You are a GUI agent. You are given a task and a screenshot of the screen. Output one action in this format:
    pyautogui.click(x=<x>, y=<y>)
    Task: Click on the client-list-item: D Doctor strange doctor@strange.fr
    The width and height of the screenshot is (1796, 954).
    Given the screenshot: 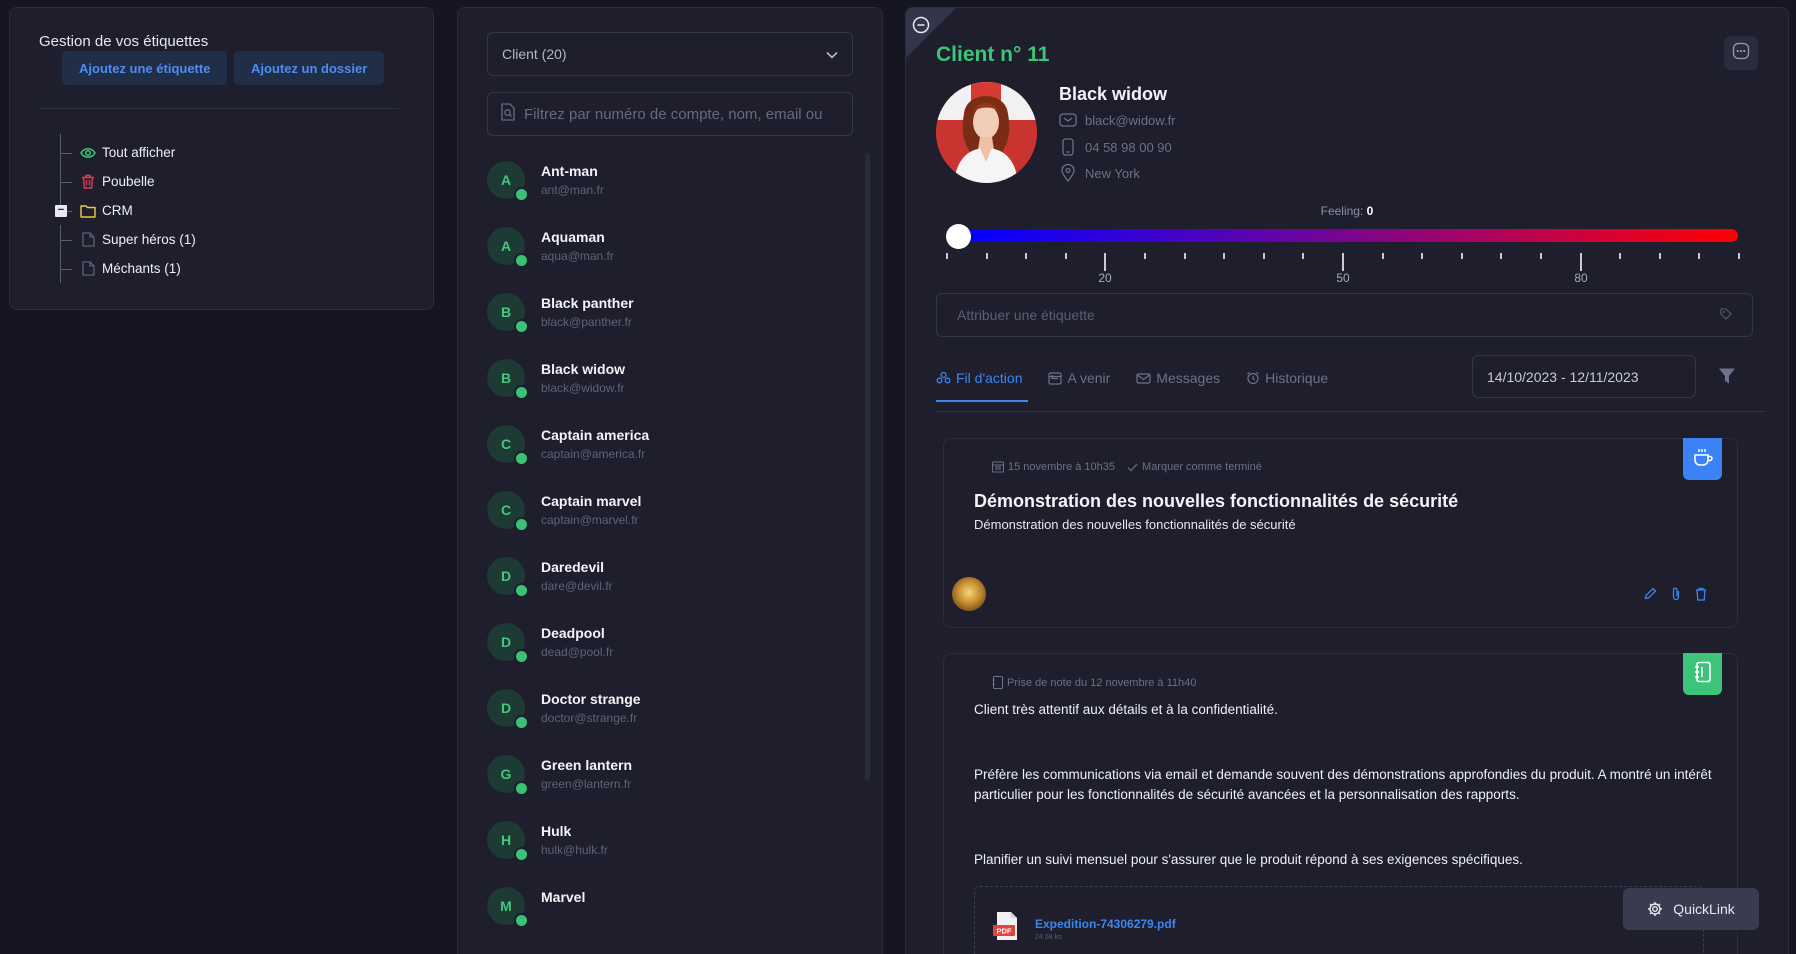 What is the action you would take?
    pyautogui.click(x=670, y=716)
    